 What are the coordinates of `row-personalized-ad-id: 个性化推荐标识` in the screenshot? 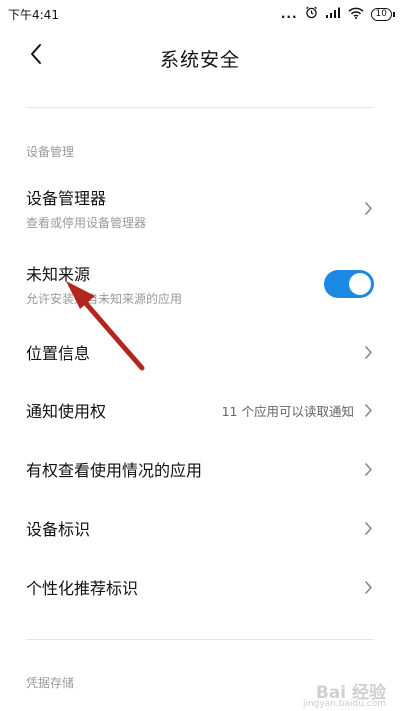 It's located at (200, 587).